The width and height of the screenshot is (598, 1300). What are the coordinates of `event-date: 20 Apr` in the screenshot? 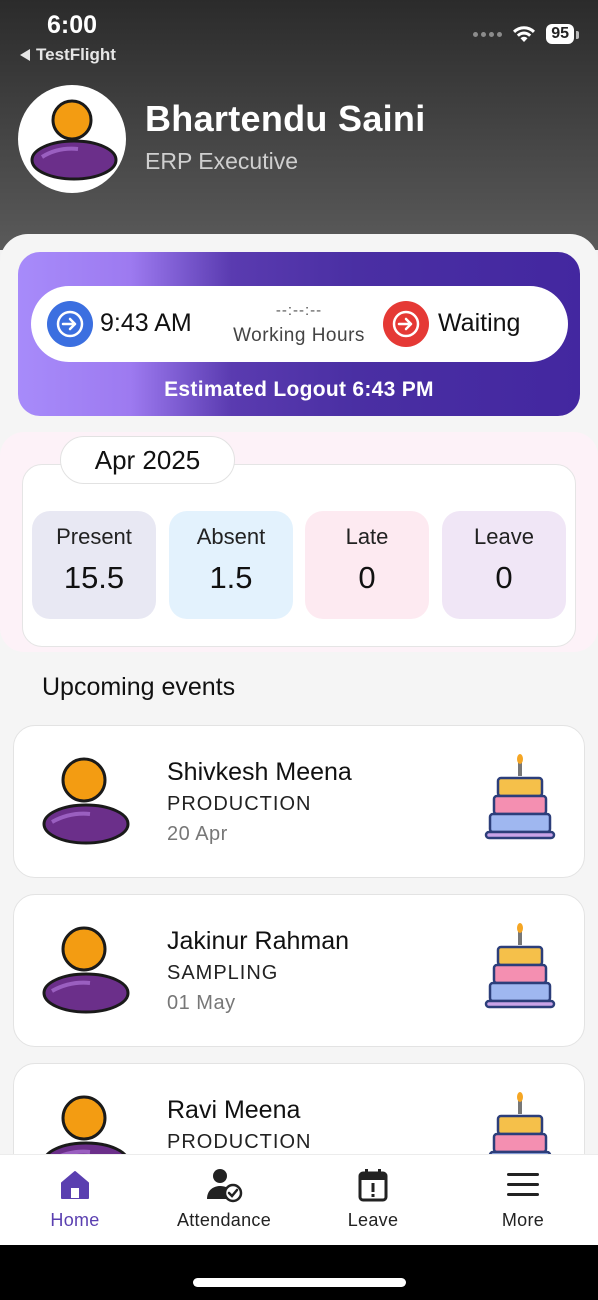 It's located at (197, 834).